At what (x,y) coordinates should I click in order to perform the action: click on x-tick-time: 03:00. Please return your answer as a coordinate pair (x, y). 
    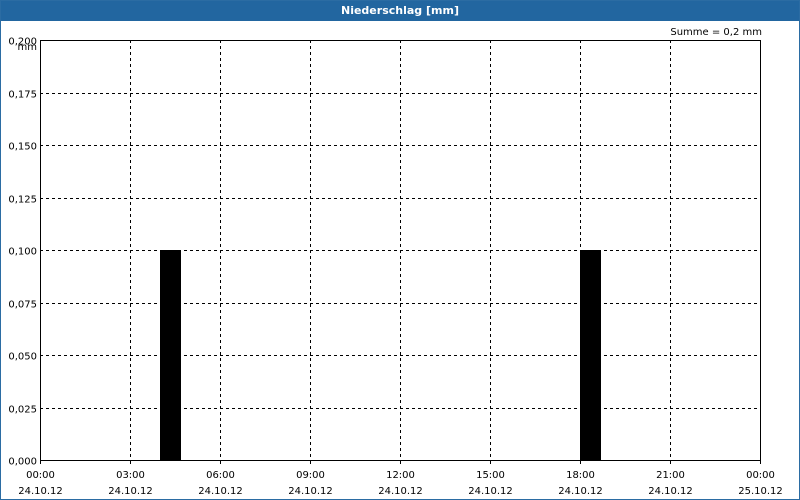
    Looking at the image, I should click on (130, 475).